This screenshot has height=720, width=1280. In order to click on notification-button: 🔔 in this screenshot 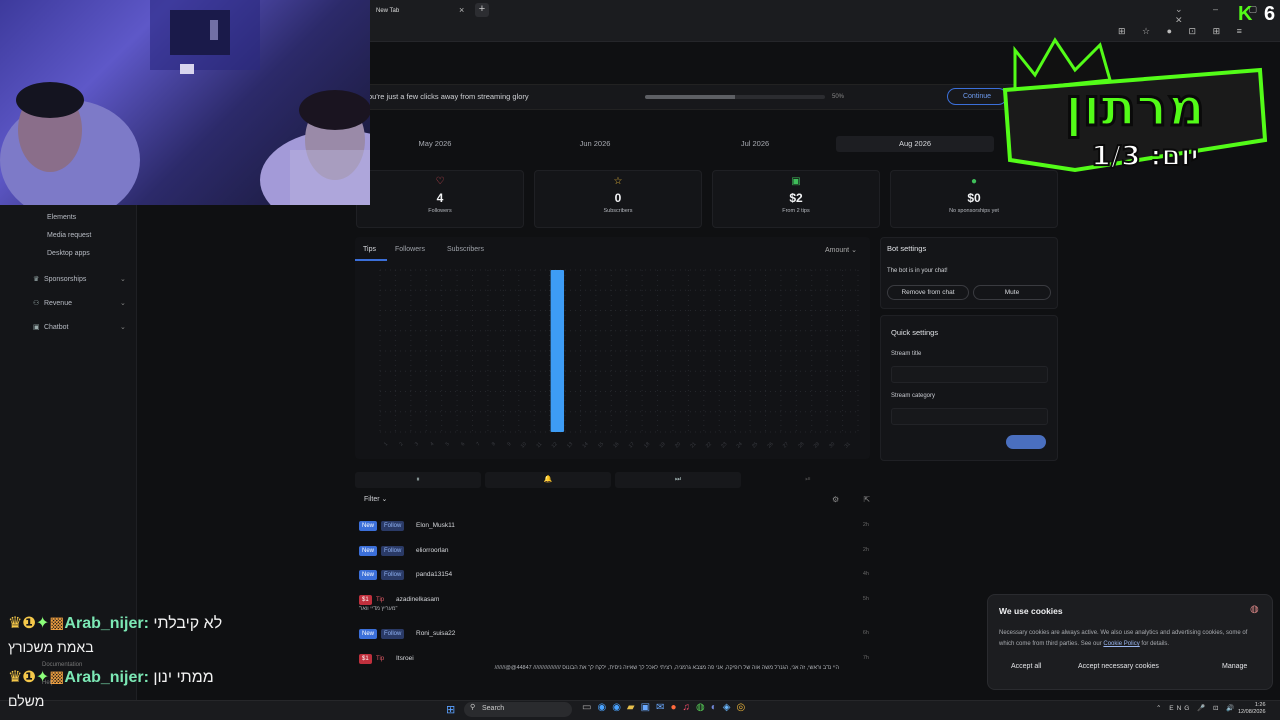, I will do `click(548, 480)`.